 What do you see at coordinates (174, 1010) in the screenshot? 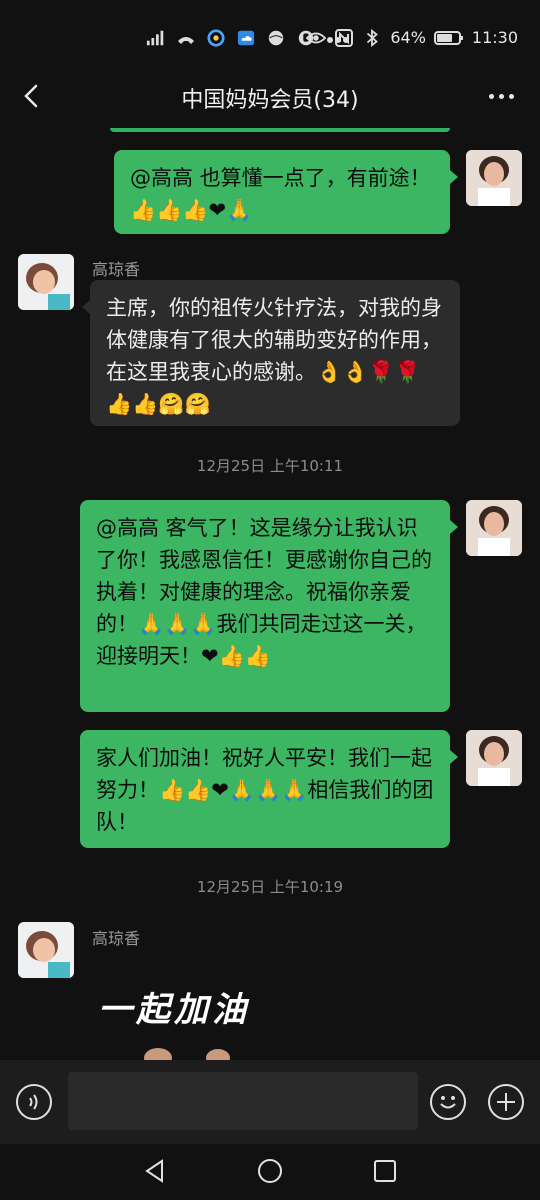
I see `sticker-text: 一起加油` at bounding box center [174, 1010].